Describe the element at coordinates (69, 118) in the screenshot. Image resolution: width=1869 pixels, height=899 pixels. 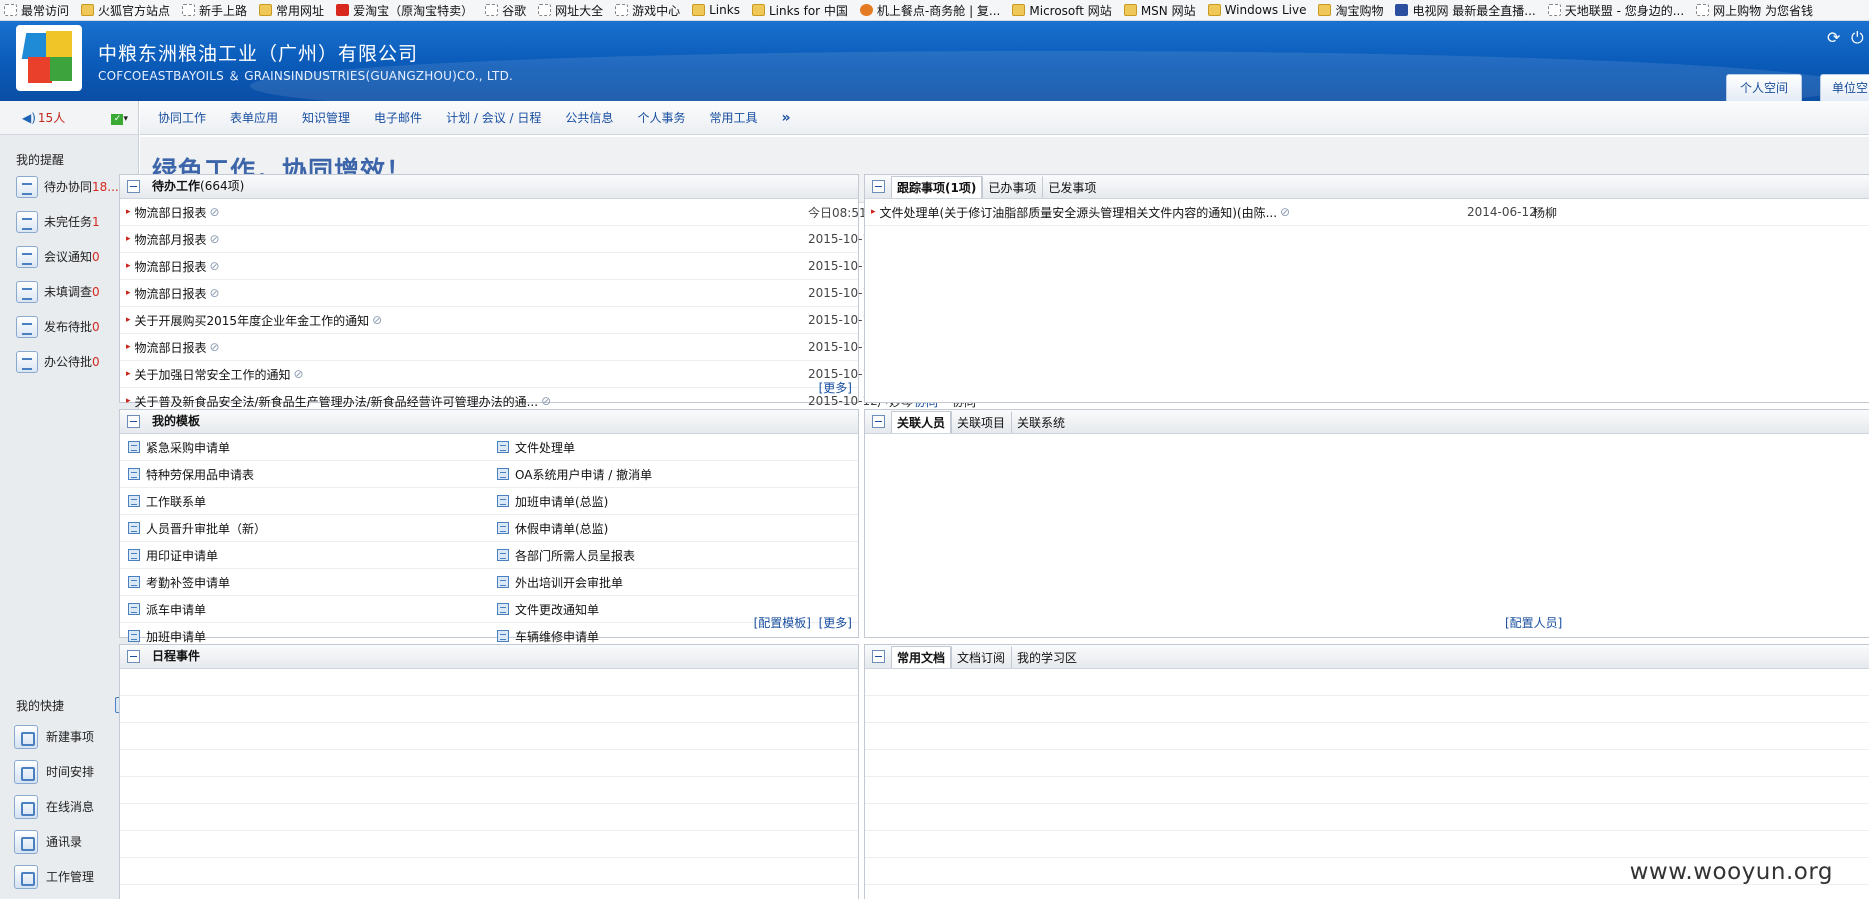
I see `online-users-bar: ◀) 15人 ✓ ▾` at that location.